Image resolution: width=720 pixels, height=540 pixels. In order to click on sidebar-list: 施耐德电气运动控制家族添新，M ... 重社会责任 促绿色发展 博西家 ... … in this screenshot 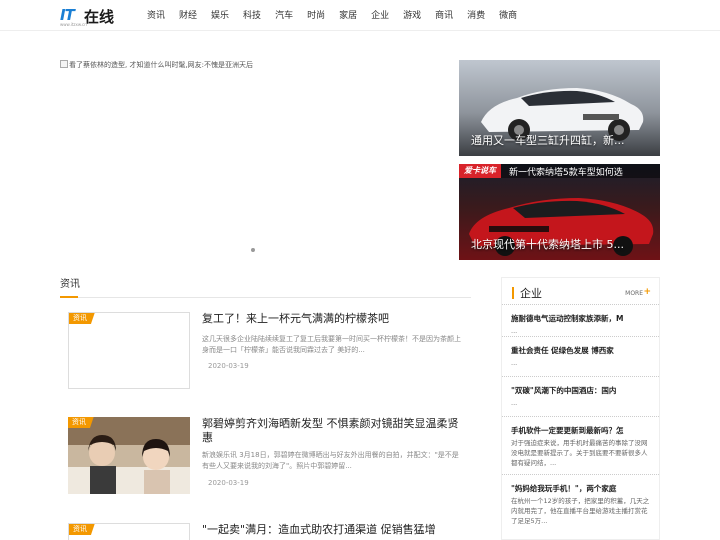, I will do `click(580, 419)`.